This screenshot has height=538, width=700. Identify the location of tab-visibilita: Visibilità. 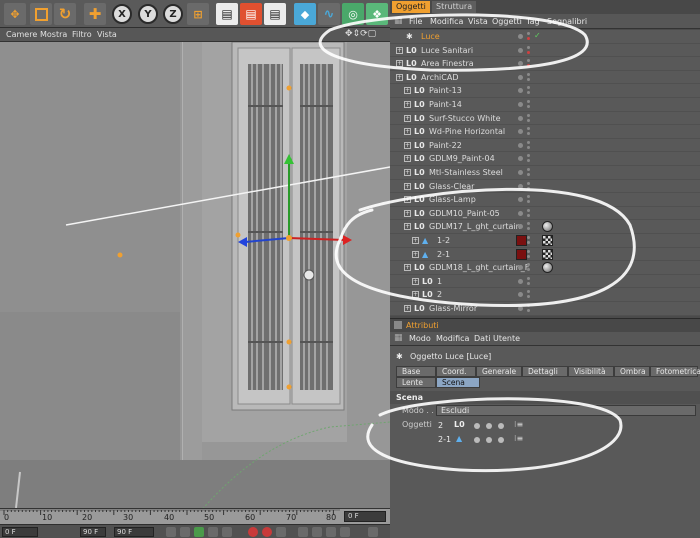
(591, 371).